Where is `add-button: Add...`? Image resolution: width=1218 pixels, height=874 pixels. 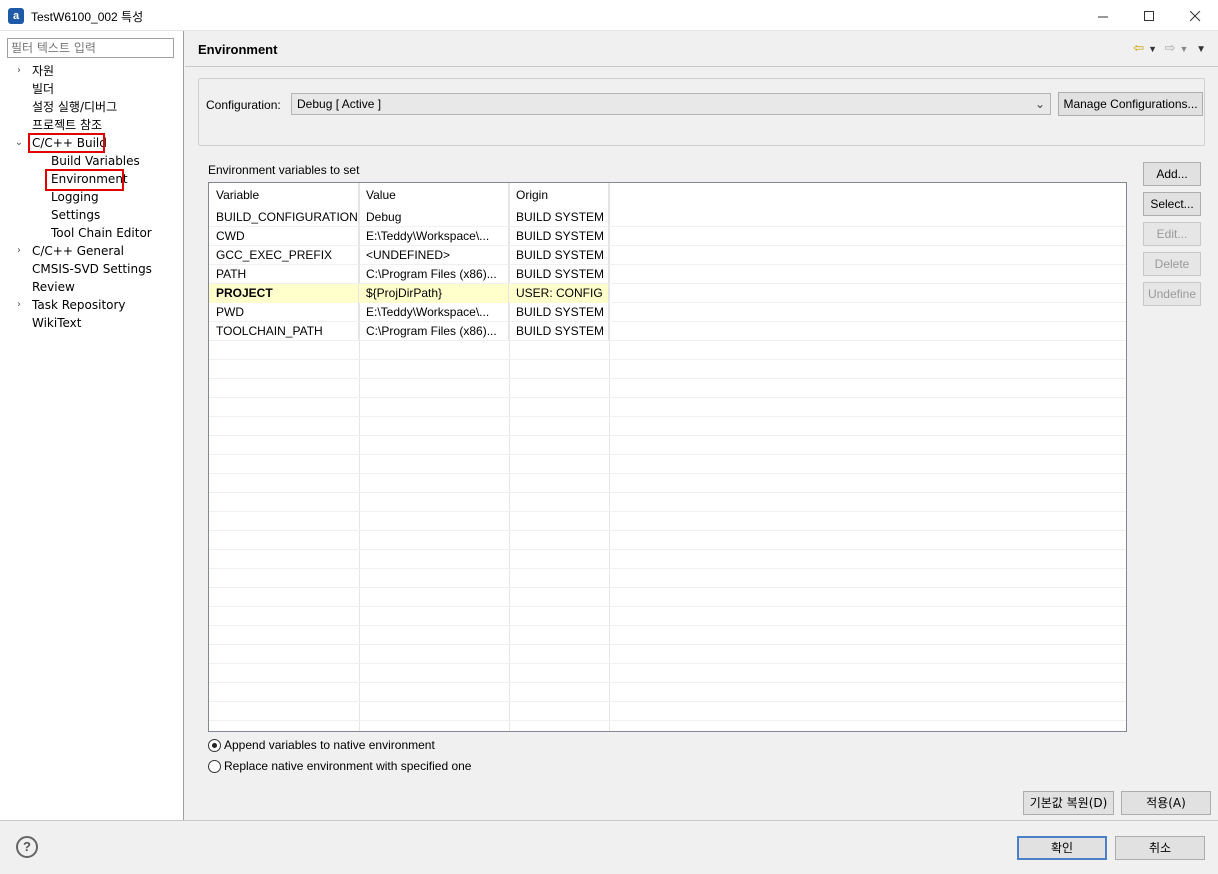 add-button: Add... is located at coordinates (1172, 174).